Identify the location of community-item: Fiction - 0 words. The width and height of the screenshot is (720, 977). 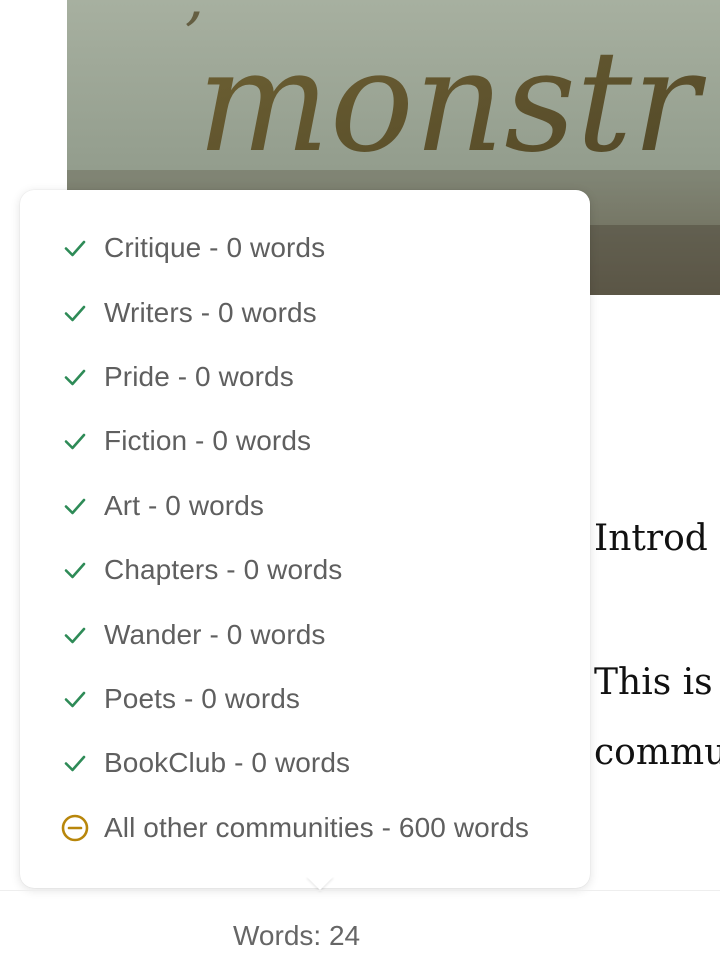
(305, 441).